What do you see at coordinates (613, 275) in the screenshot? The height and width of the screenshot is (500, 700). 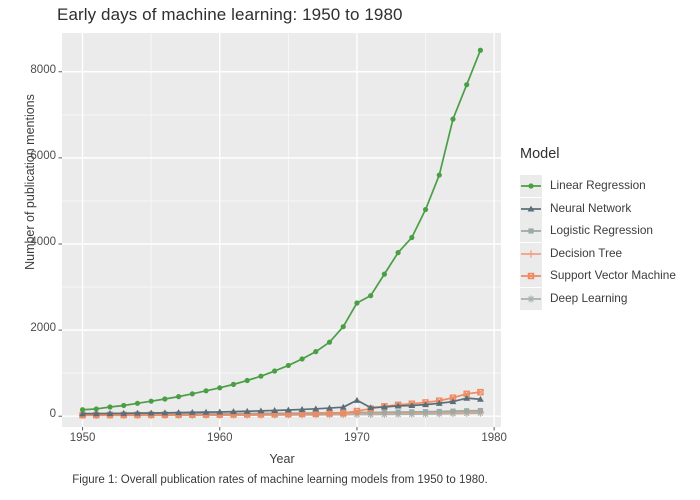 I see `legend-item-label: Support Vector Machine` at bounding box center [613, 275].